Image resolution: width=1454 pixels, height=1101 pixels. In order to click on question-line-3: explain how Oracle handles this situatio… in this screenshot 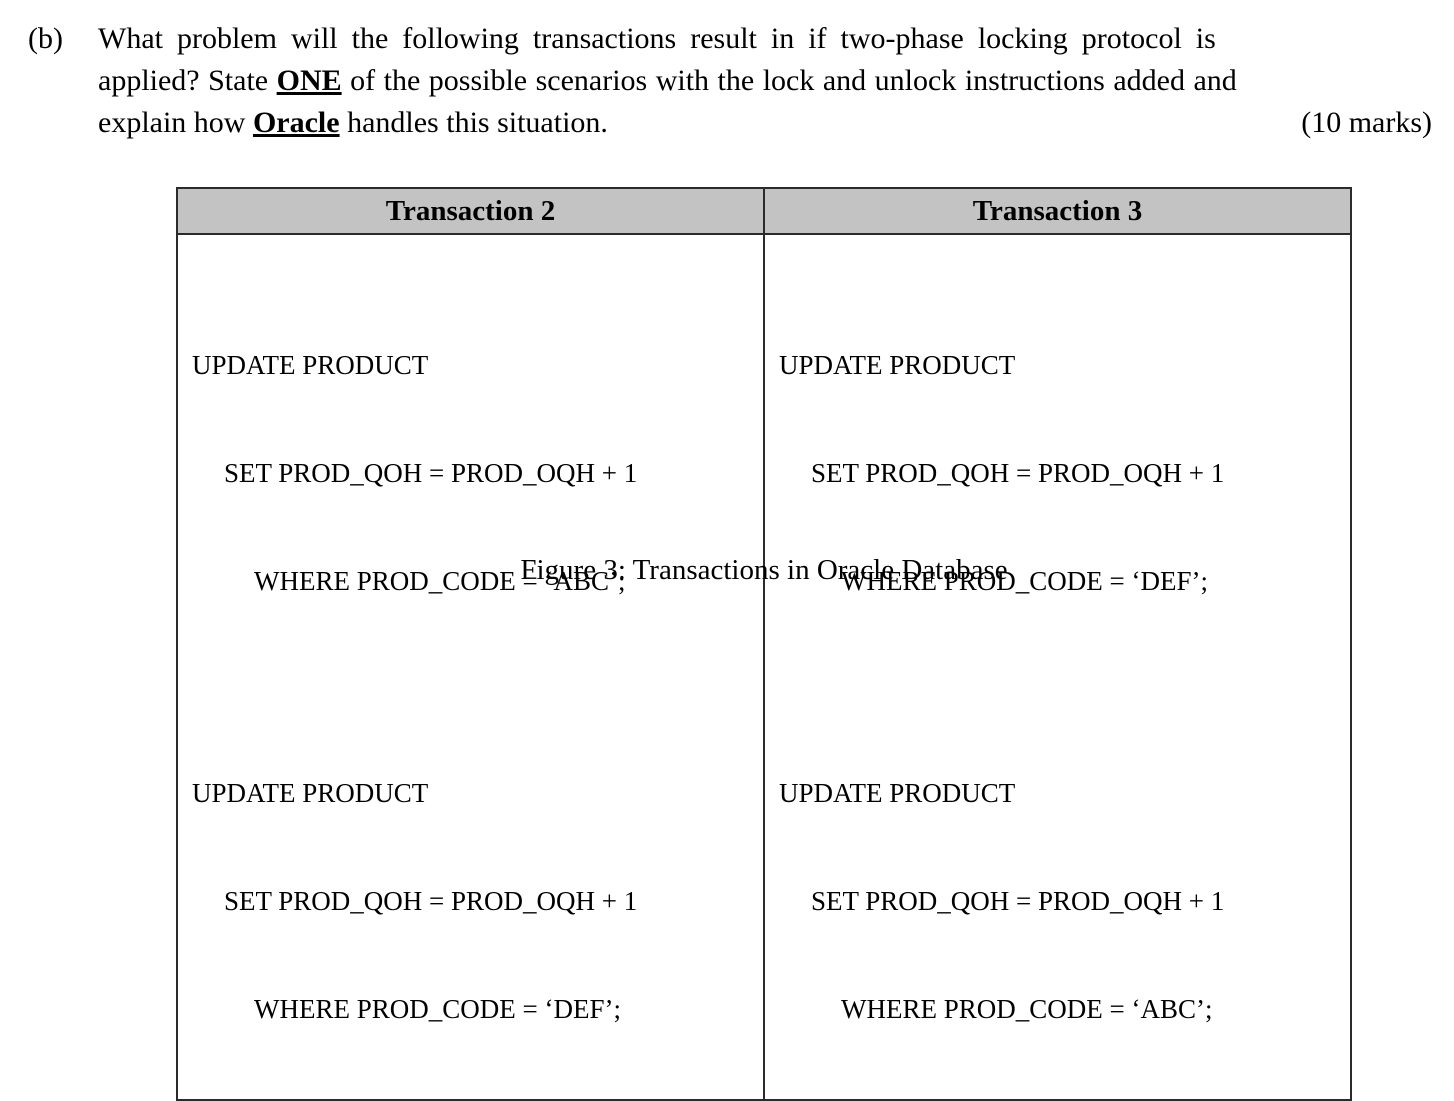, I will do `click(765, 123)`.